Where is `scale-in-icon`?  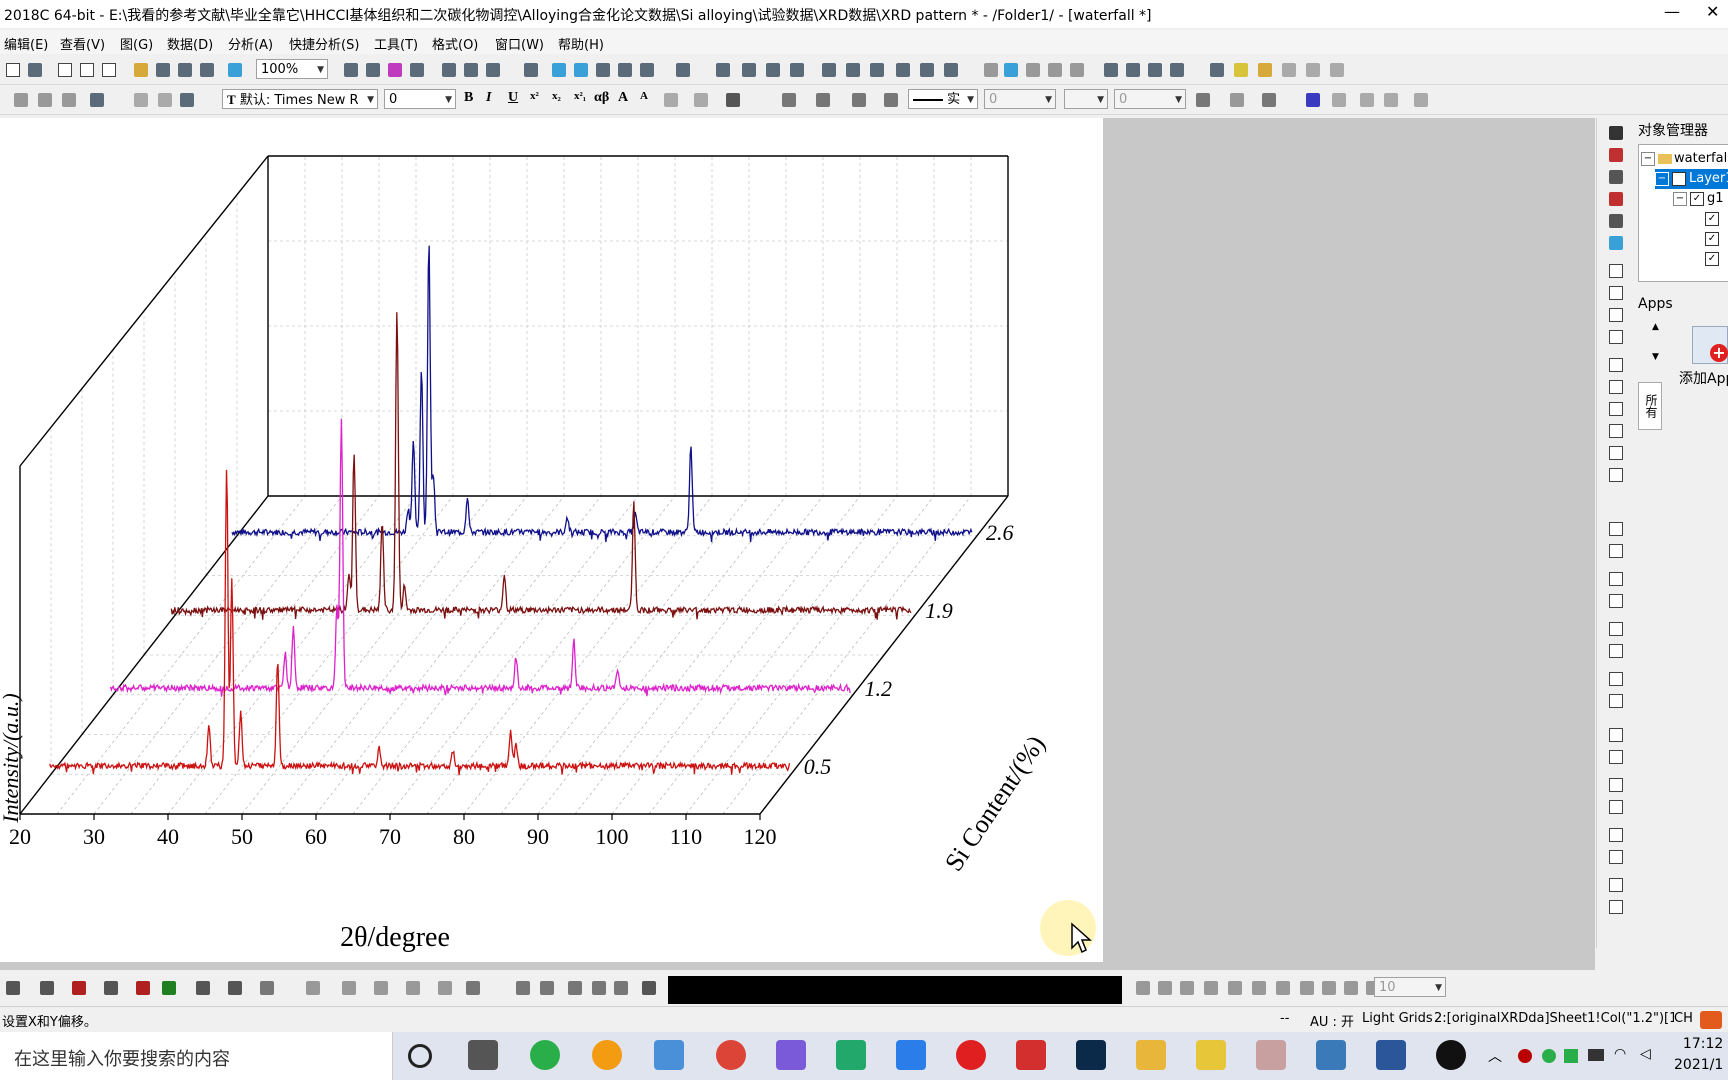 scale-in-icon is located at coordinates (1616, 155).